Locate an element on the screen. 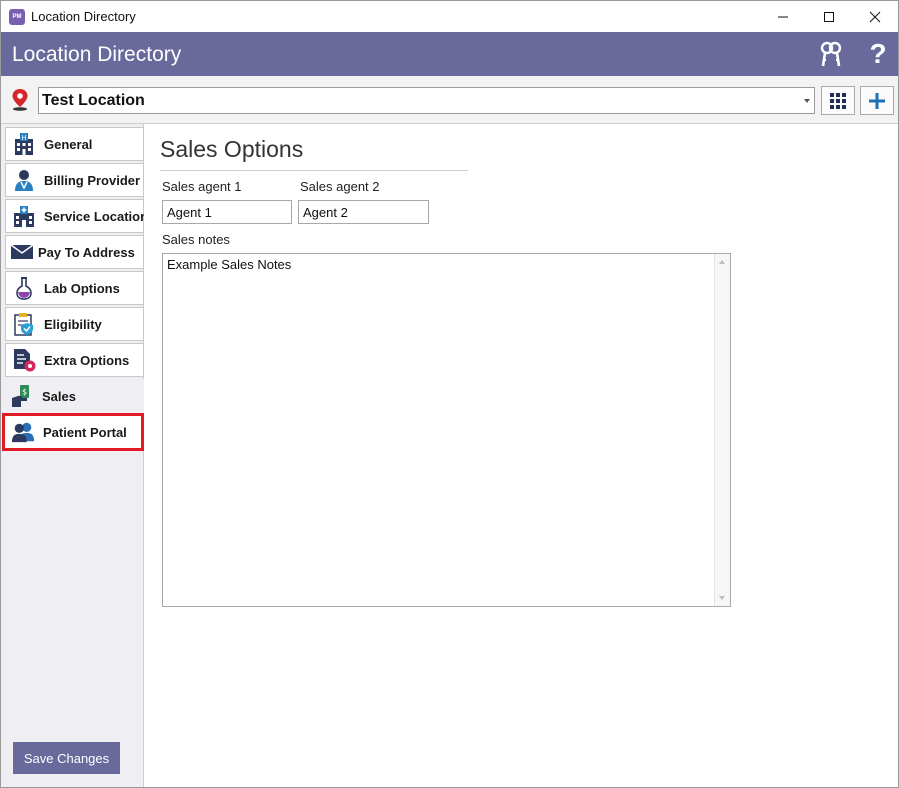  sidebar-item-label: Pay To Address is located at coordinates (86, 252).